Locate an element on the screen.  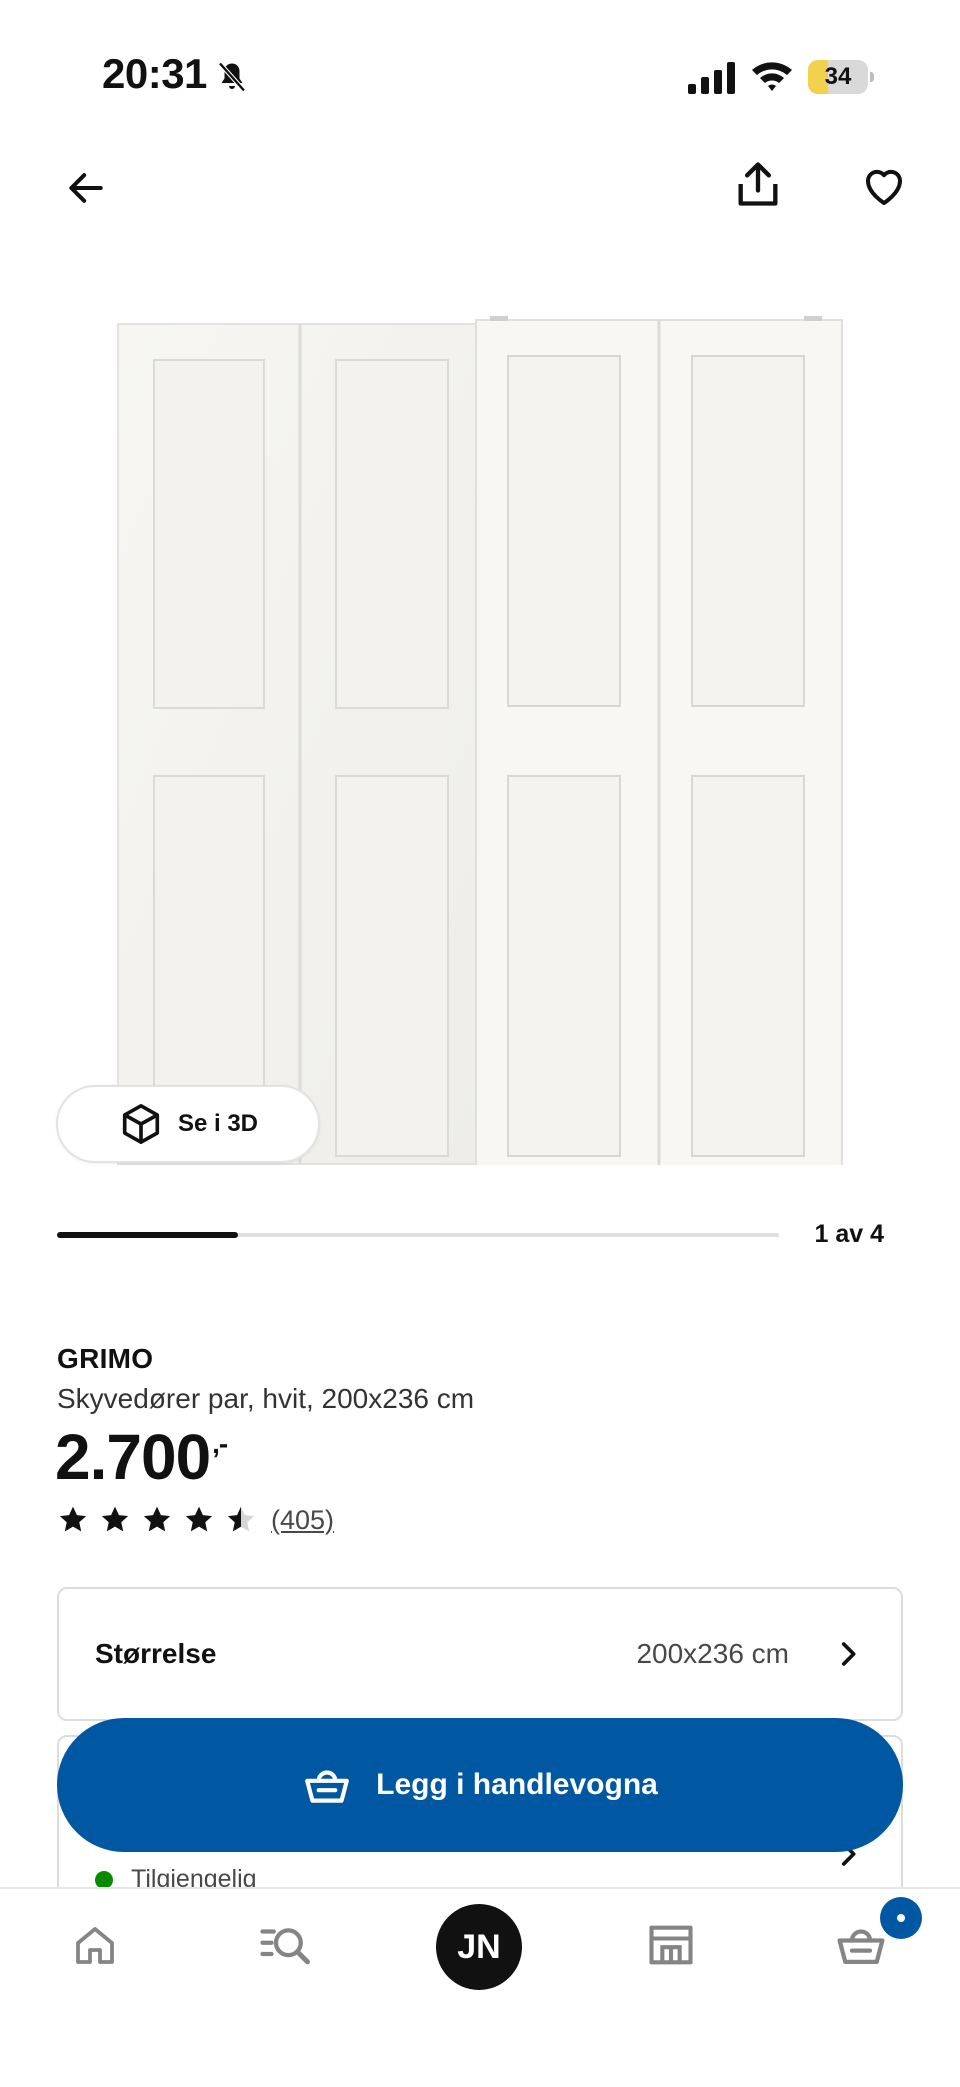
store-icon is located at coordinates (671, 1945).